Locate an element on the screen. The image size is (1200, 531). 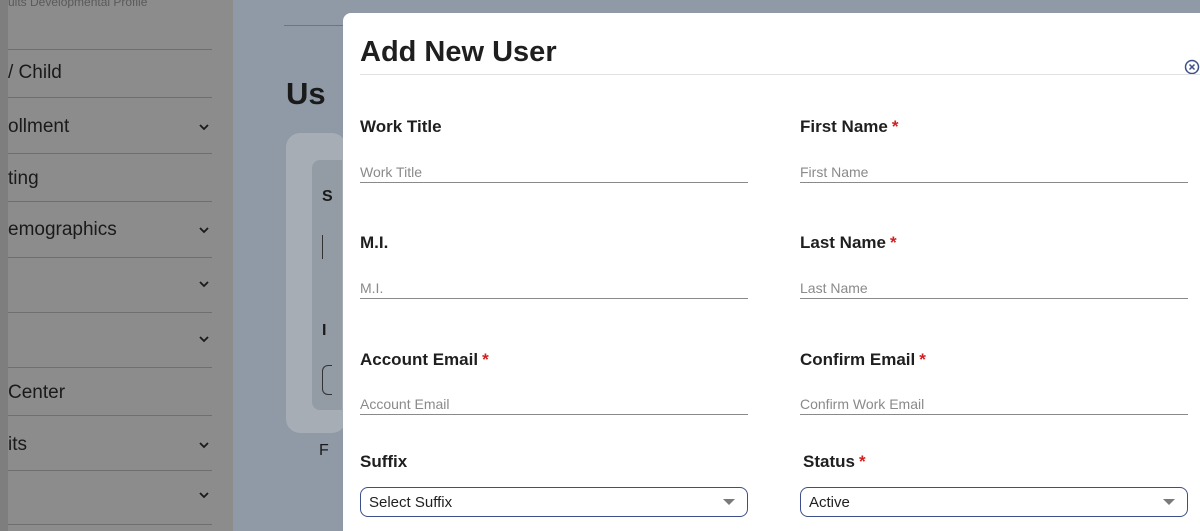
last-name-input is located at coordinates (994, 288).